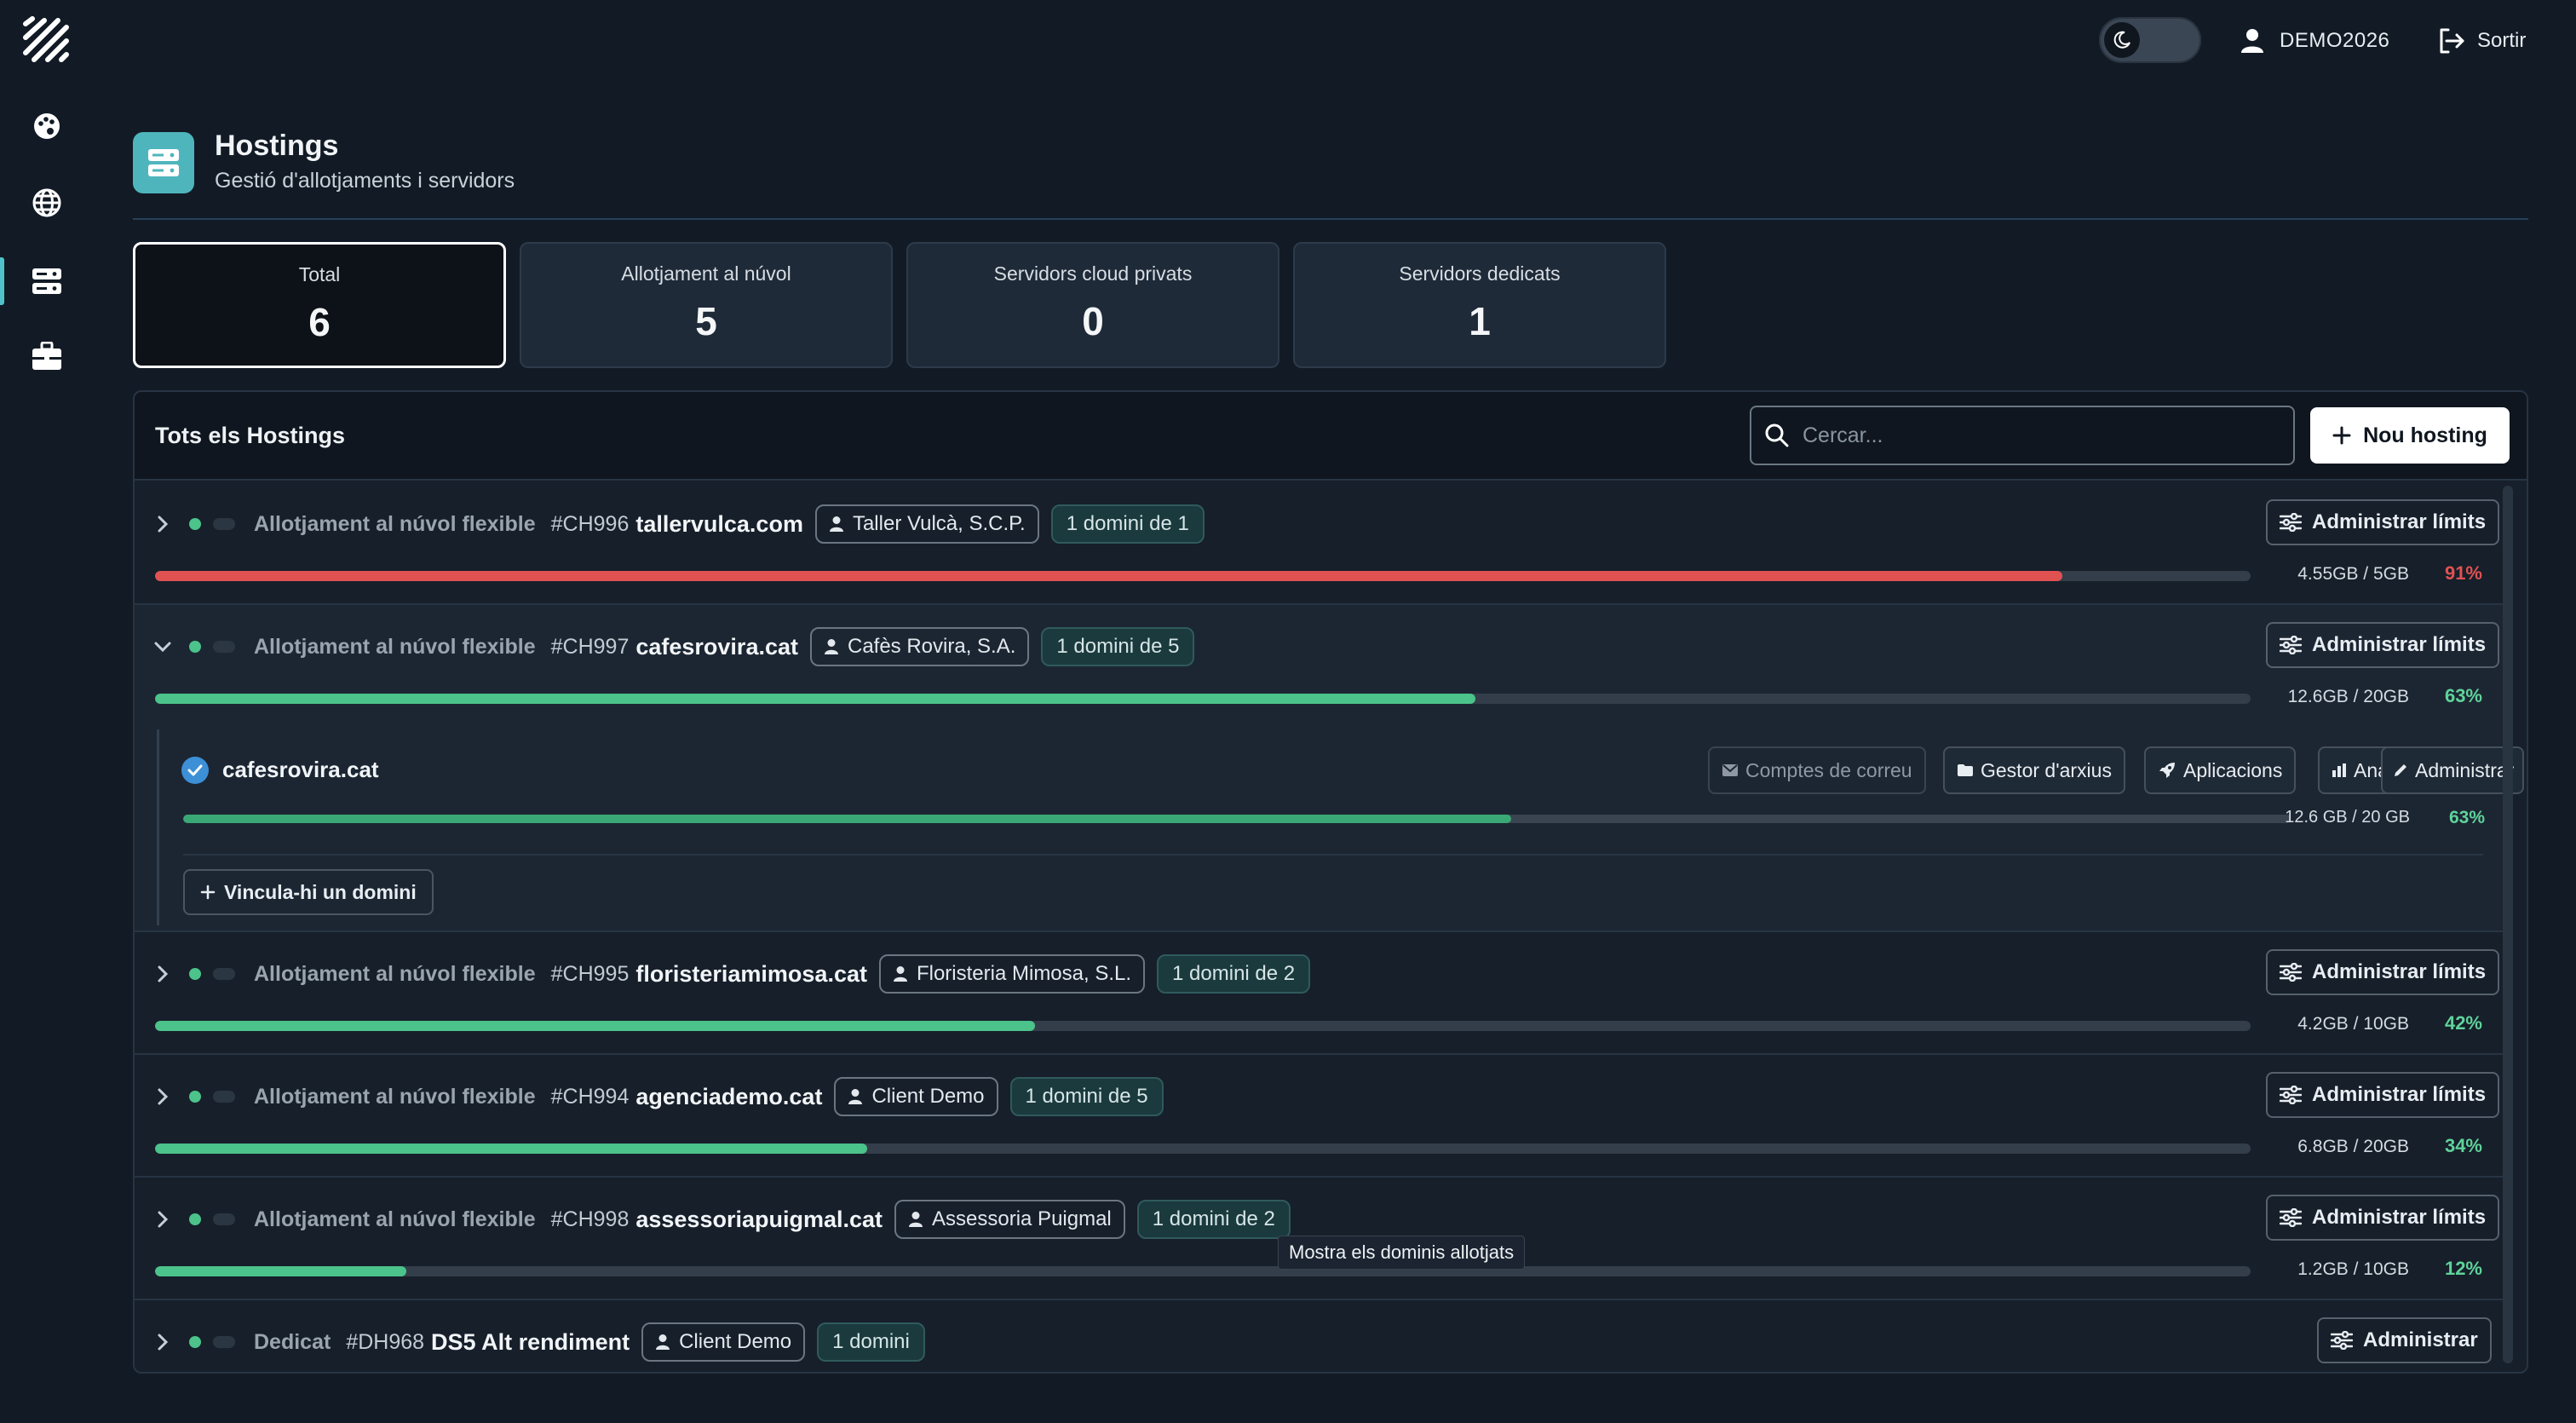  I want to click on client-name: Taller Vulcà, S.C.P., so click(939, 523).